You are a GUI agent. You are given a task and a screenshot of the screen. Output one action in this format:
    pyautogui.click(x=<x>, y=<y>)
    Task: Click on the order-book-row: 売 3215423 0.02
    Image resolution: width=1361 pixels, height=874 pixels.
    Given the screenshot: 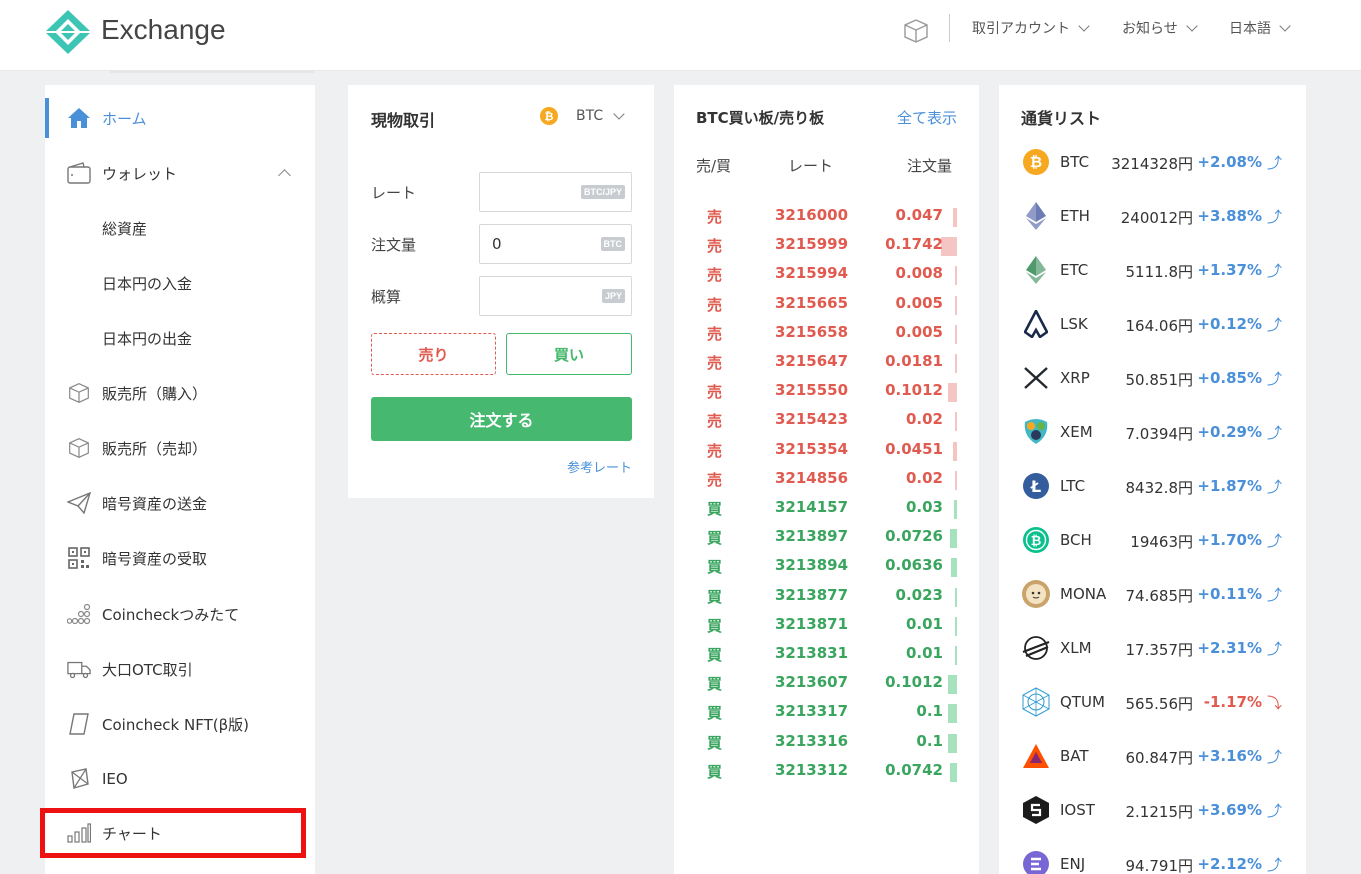 What is the action you would take?
    pyautogui.click(x=826, y=424)
    